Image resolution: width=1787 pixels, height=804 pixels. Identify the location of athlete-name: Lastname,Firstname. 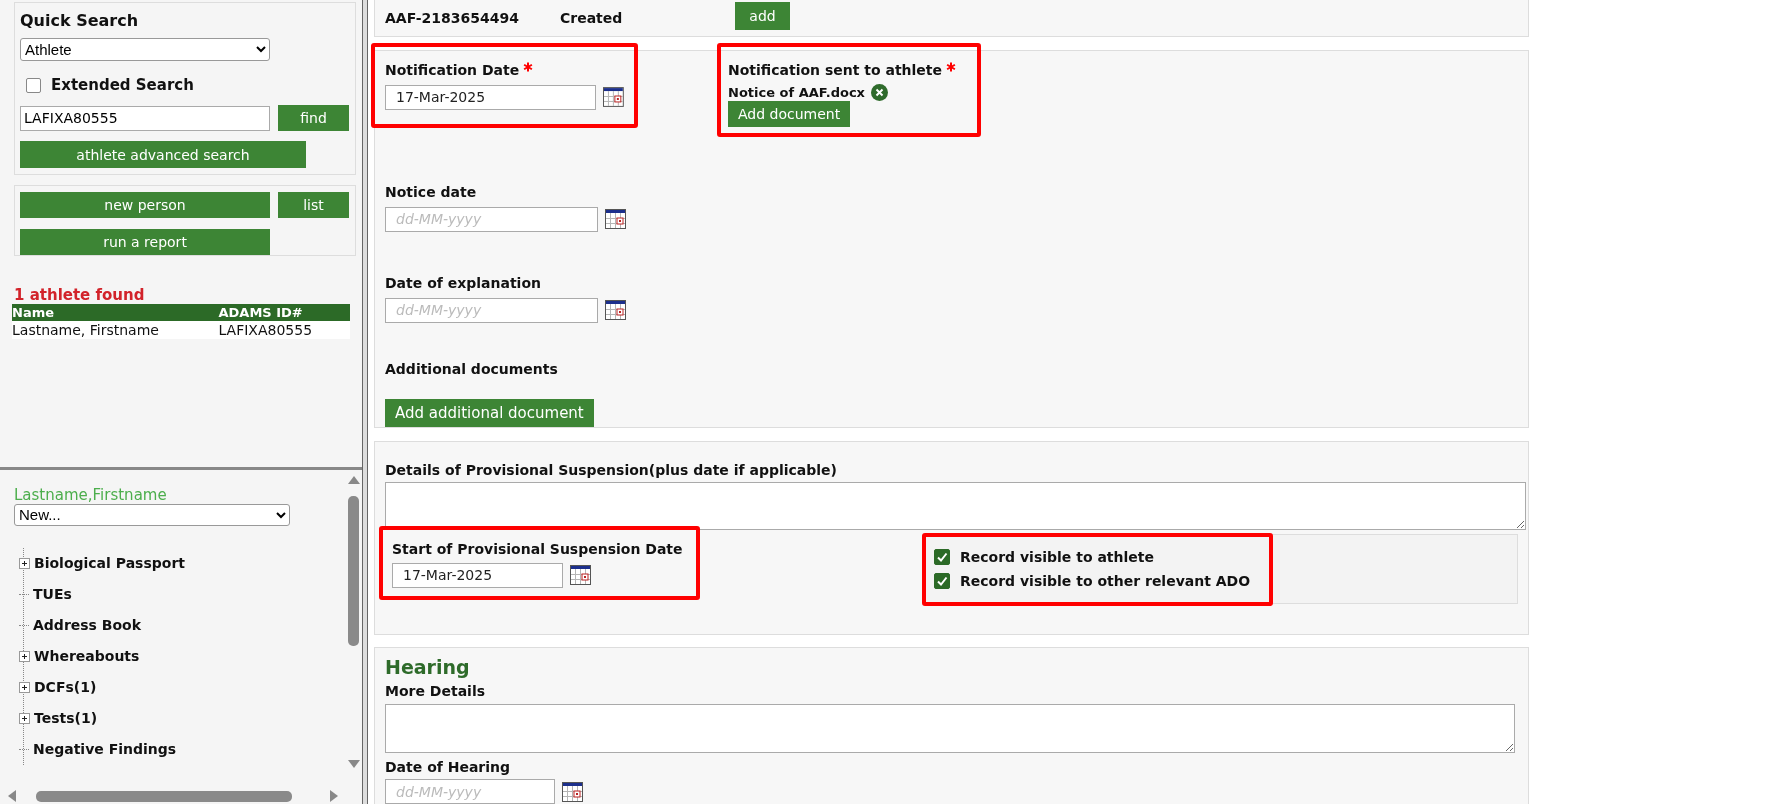
(91, 494).